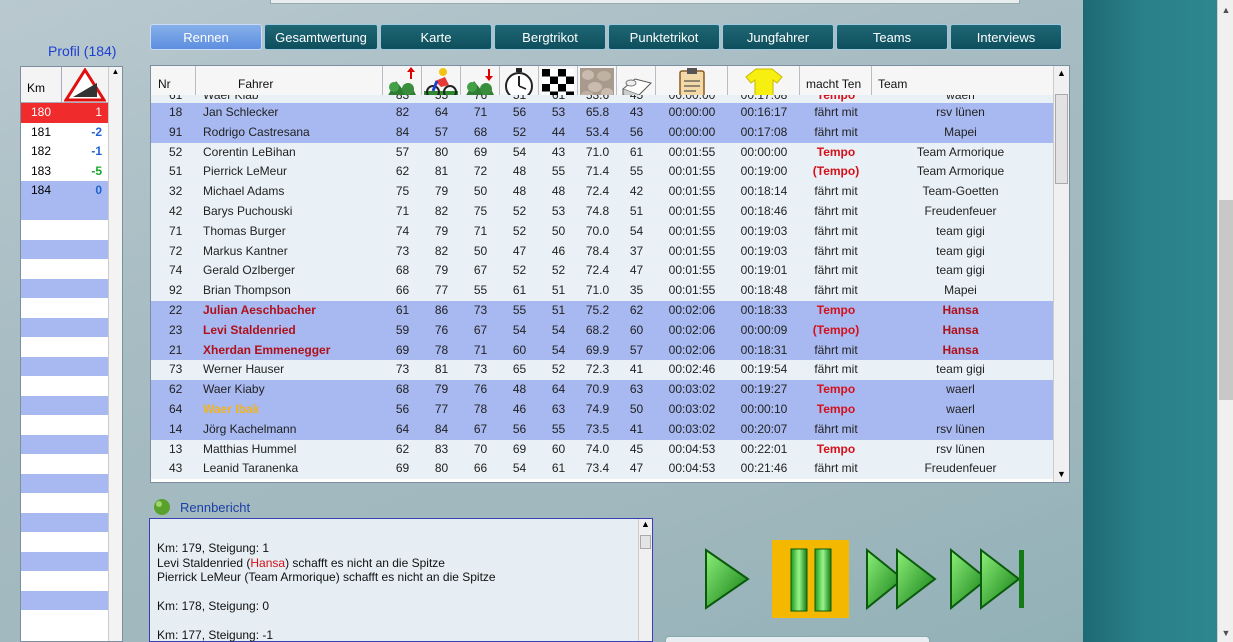 This screenshot has width=1233, height=642. What do you see at coordinates (321, 37) in the screenshot?
I see `tab-gesamtwertung: Gesamtwertung` at bounding box center [321, 37].